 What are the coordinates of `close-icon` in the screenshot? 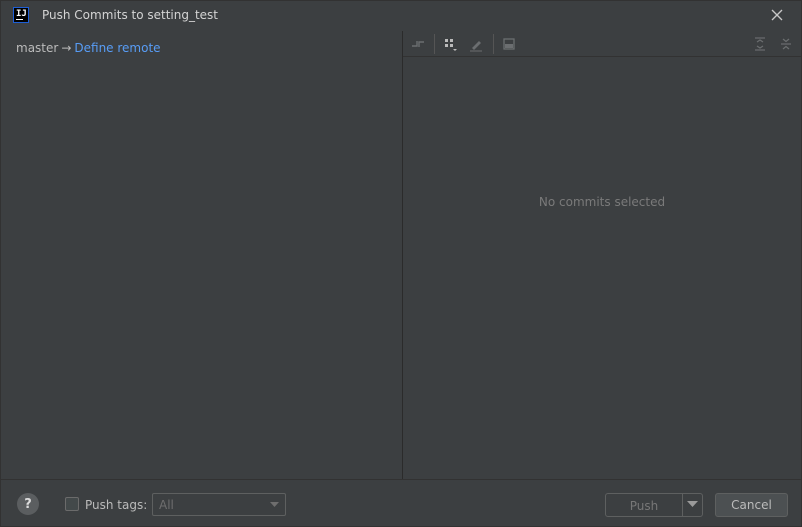 It's located at (777, 15).